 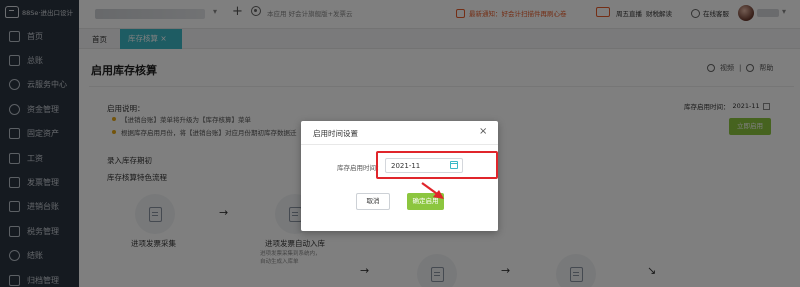 What do you see at coordinates (437, 165) in the screenshot?
I see `highlight-box` at bounding box center [437, 165].